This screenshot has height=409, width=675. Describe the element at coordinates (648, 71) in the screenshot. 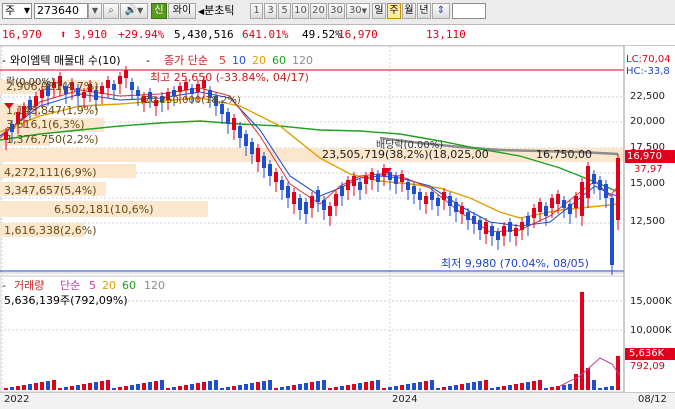

I see `hc-label: HC:-33,8` at that location.